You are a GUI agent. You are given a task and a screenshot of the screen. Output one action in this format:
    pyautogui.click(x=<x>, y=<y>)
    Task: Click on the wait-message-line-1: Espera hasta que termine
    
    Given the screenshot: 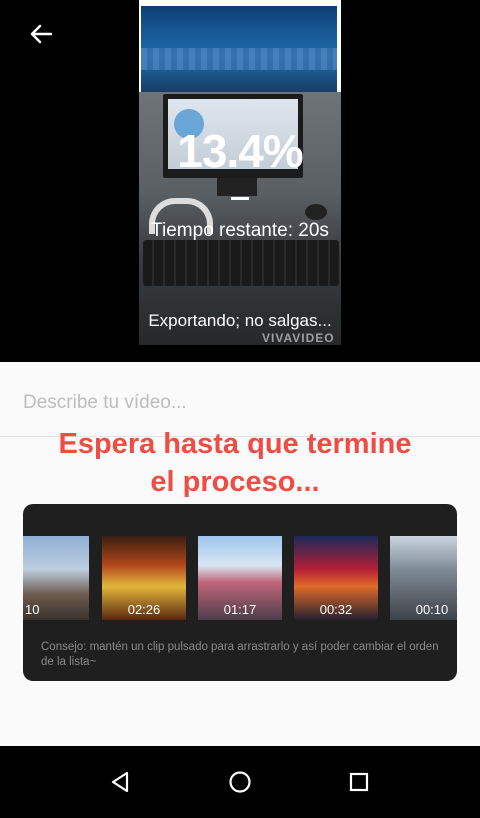 What is the action you would take?
    pyautogui.click(x=235, y=444)
    